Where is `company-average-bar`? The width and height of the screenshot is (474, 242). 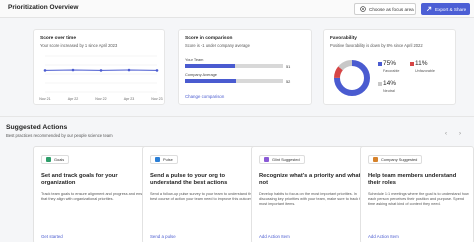
company-average-bar is located at coordinates (234, 81).